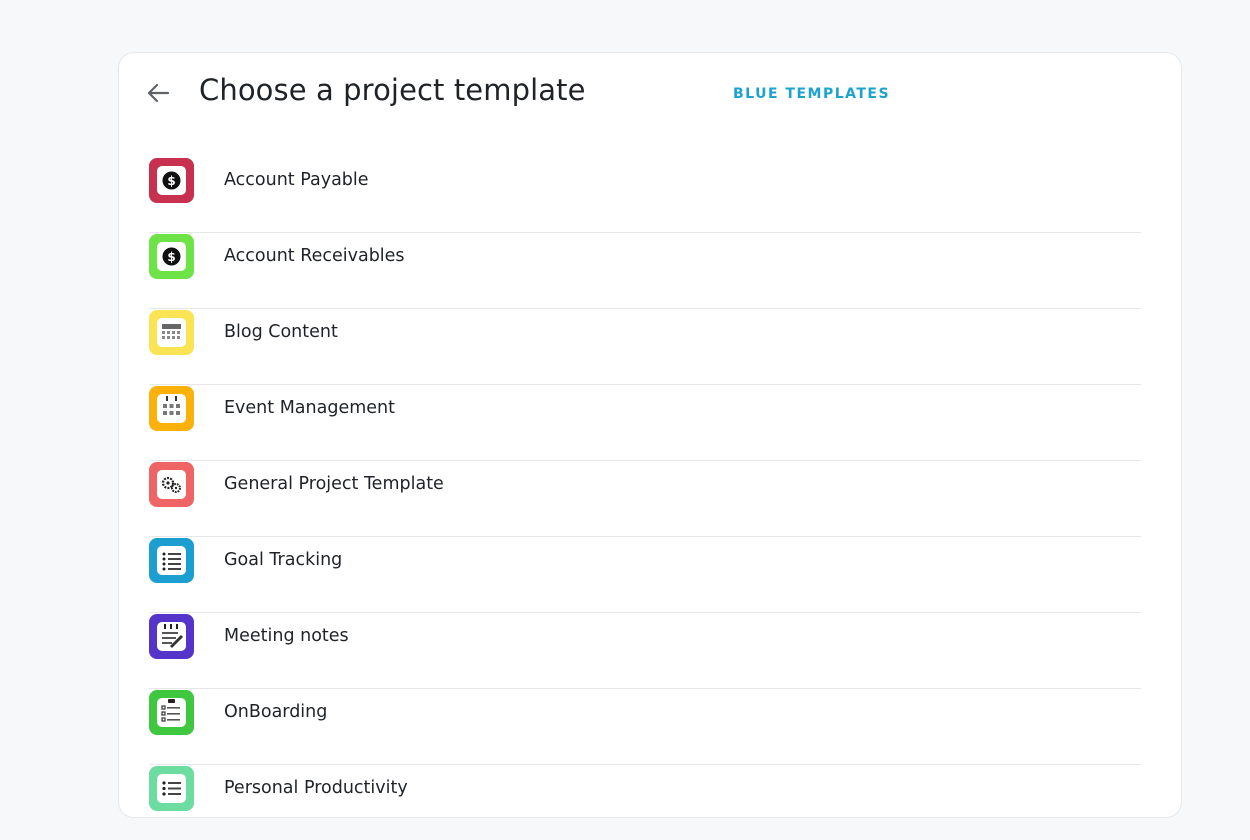  What do you see at coordinates (645, 423) in the screenshot?
I see `template-item-event-management: Event Management` at bounding box center [645, 423].